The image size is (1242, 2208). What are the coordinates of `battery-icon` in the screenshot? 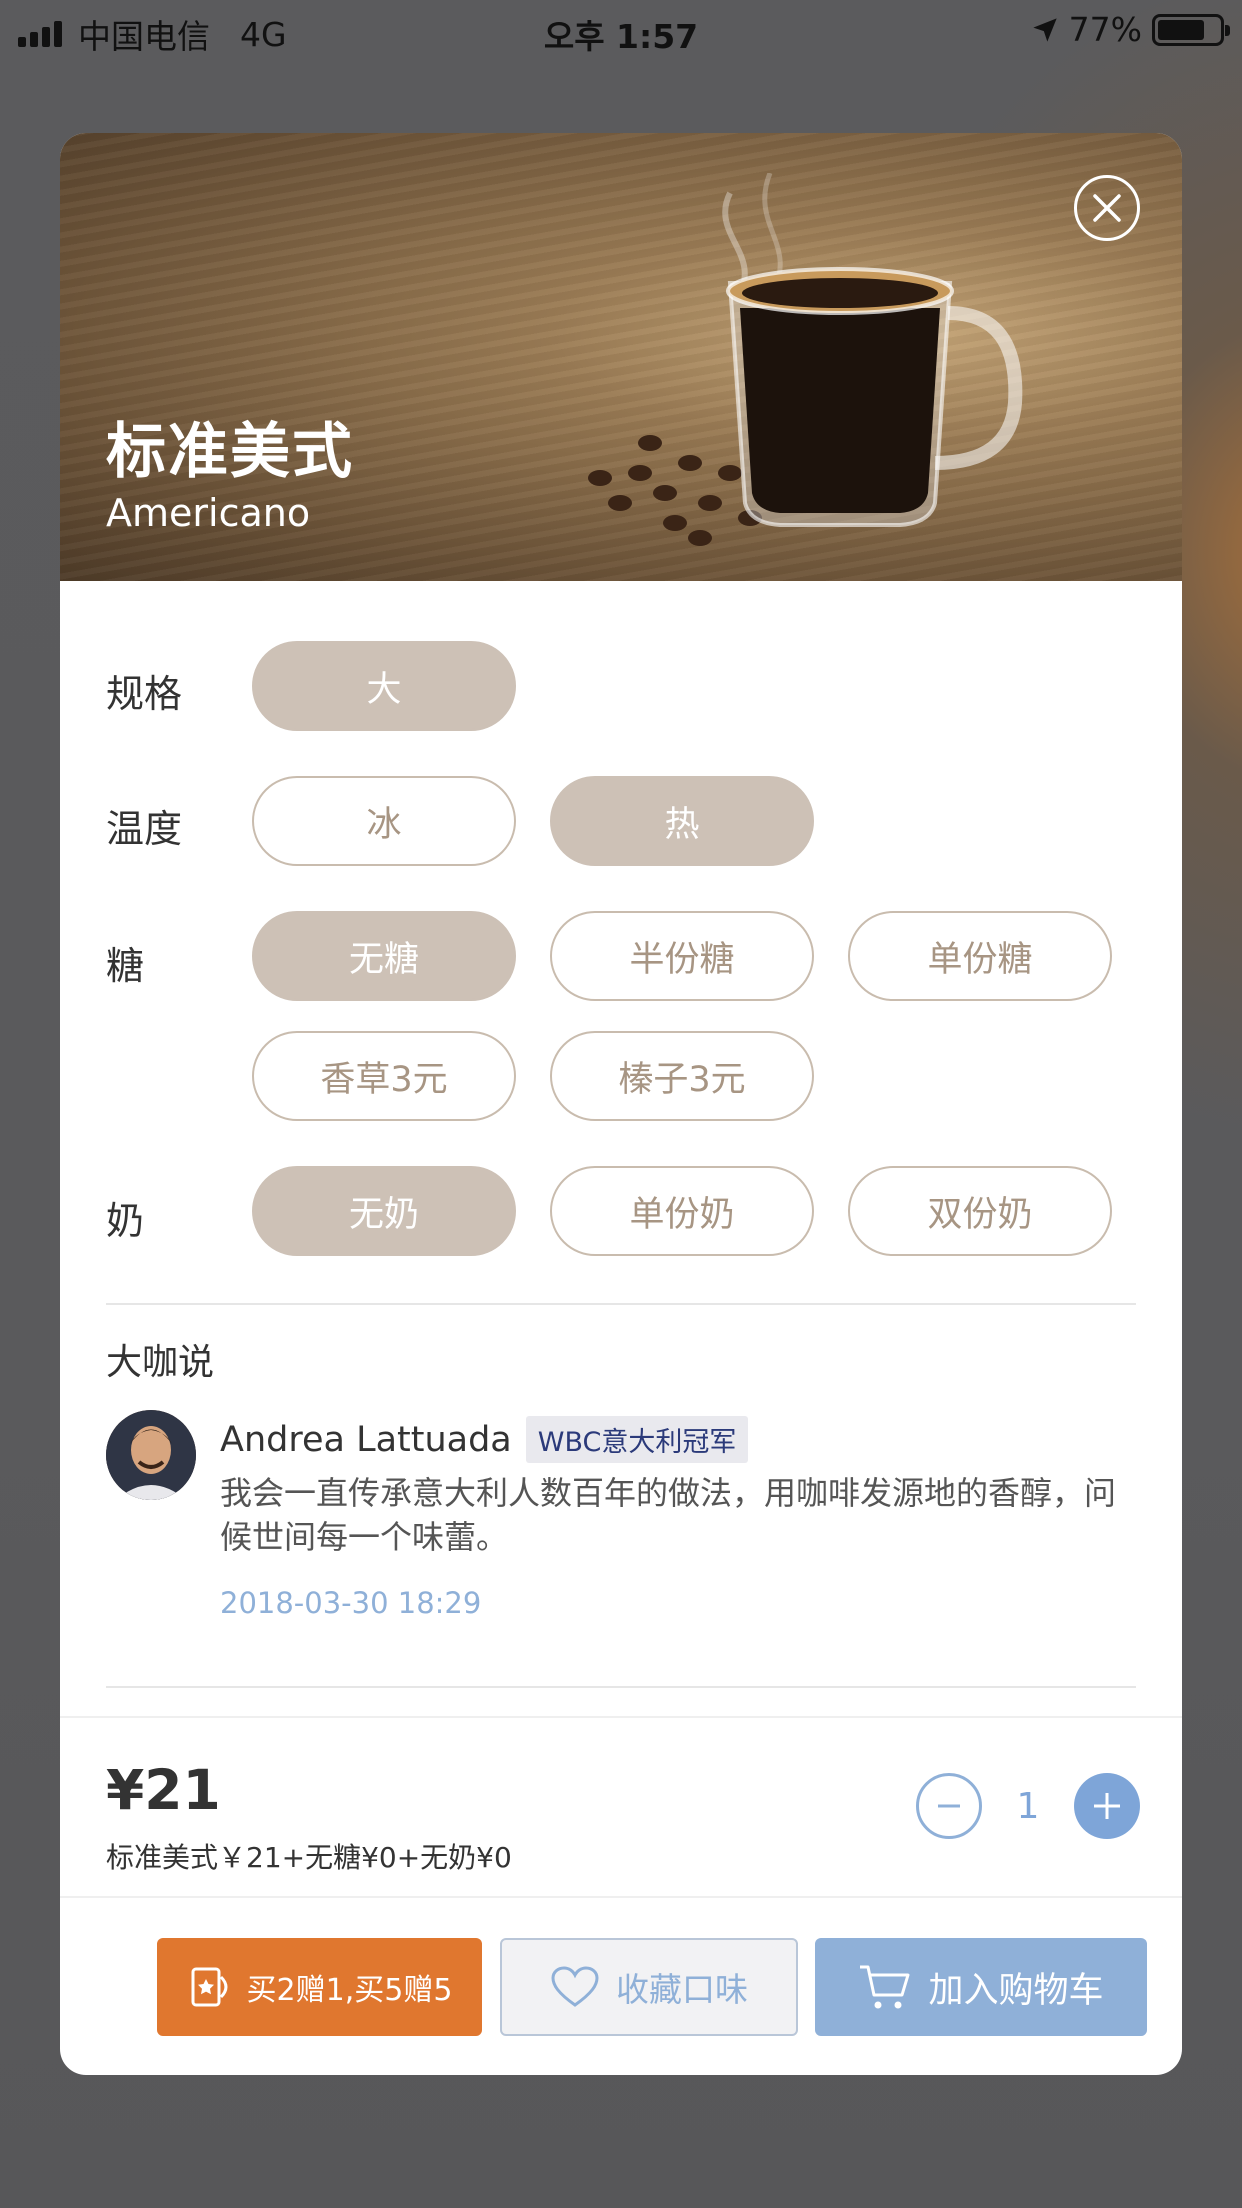 It's located at (1191, 29).